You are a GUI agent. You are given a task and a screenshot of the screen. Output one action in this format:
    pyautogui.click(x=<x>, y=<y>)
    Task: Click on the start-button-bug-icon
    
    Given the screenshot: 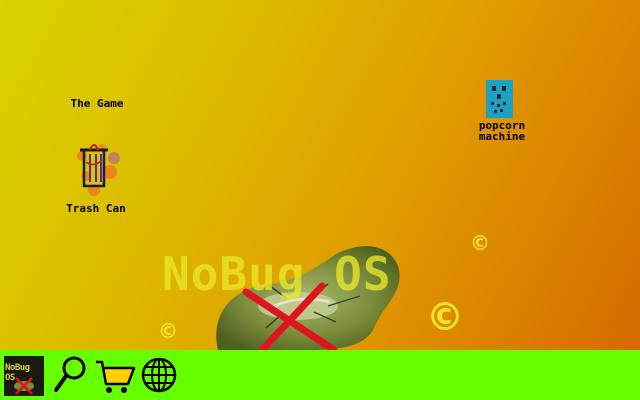 What is the action you would take?
    pyautogui.click(x=24, y=386)
    